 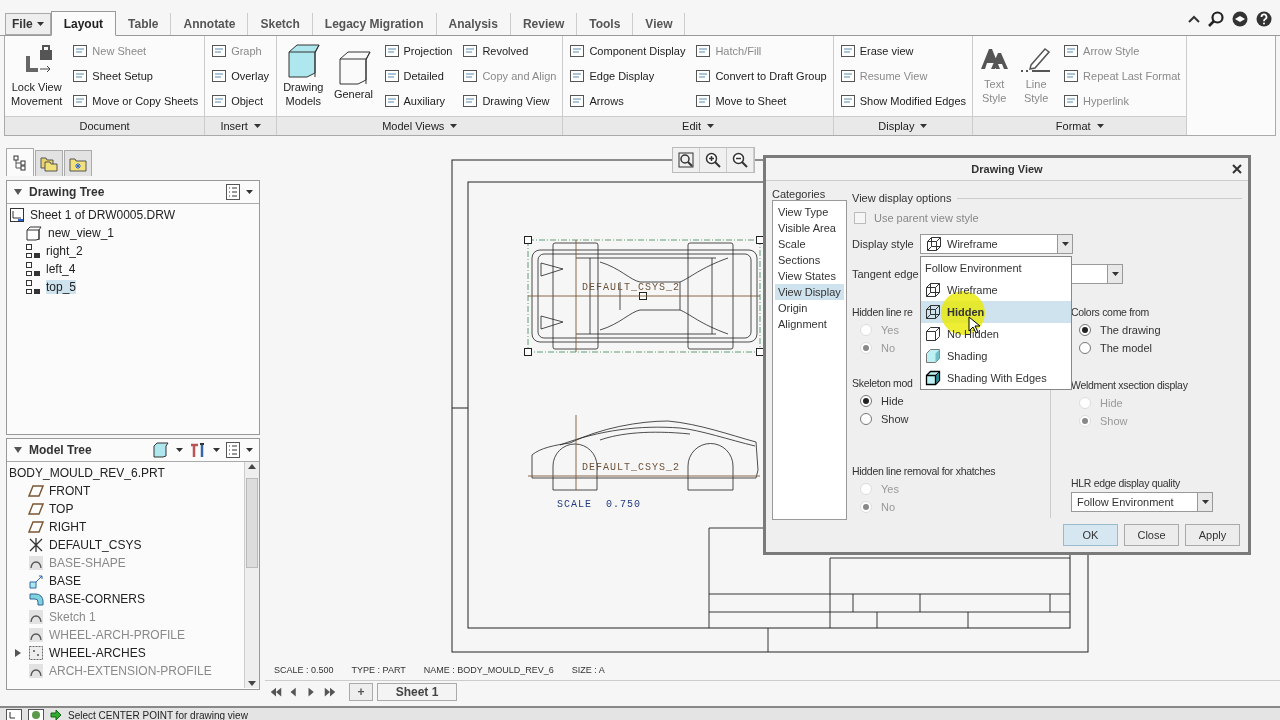 I want to click on display-style-dropdown: Wireframe, so click(x=996, y=244).